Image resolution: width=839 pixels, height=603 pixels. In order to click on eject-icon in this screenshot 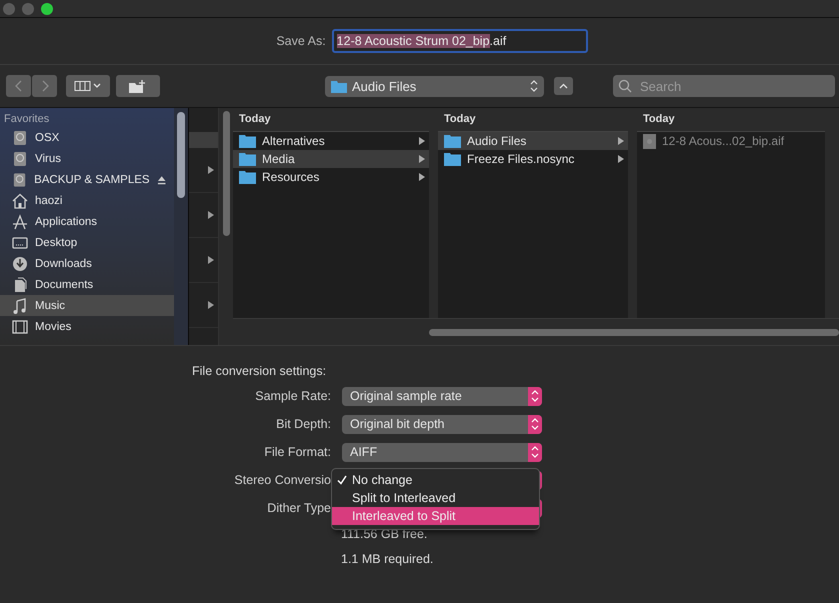, I will do `click(161, 179)`.